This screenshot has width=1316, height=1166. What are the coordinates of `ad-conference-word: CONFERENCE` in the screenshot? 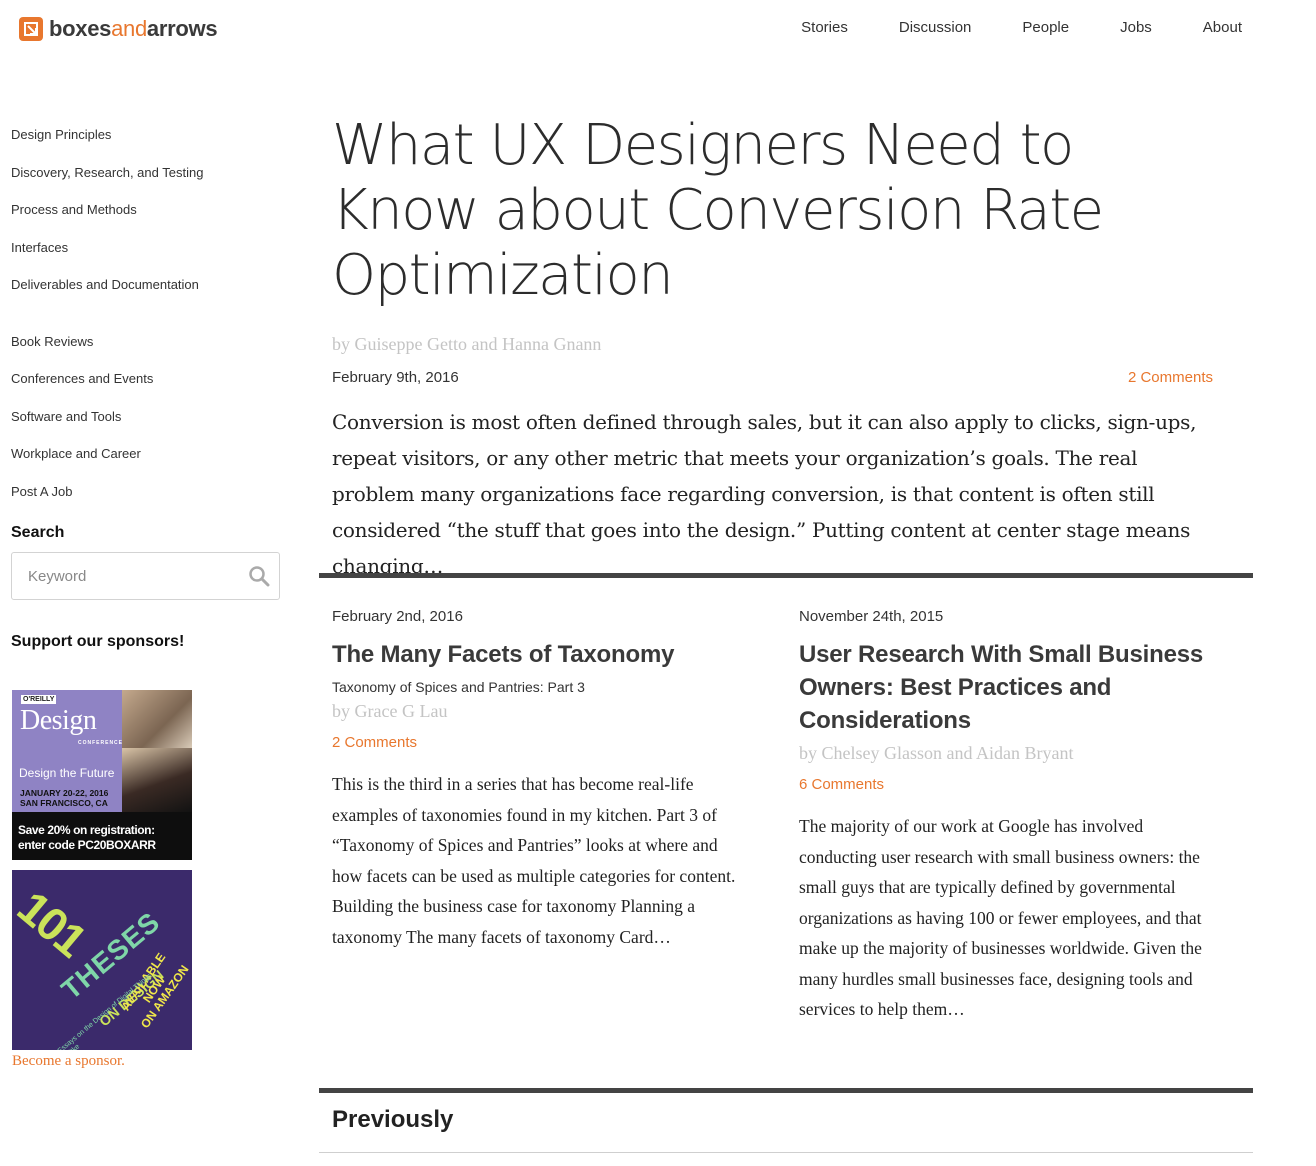 It's located at (101, 743).